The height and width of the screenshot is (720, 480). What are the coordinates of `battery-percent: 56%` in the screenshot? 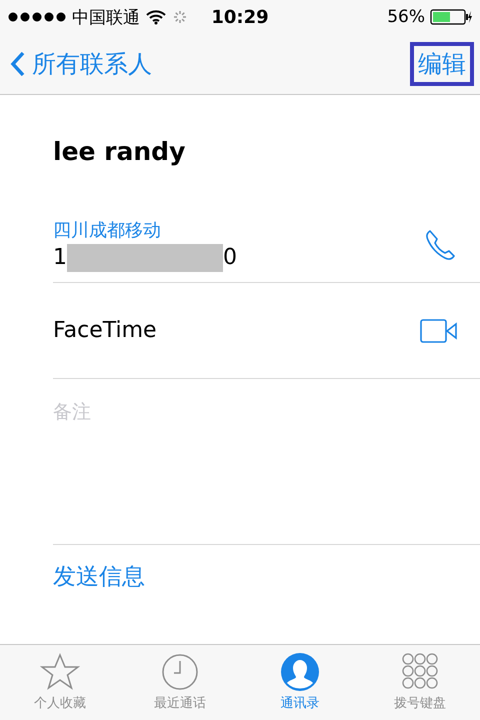 It's located at (406, 17).